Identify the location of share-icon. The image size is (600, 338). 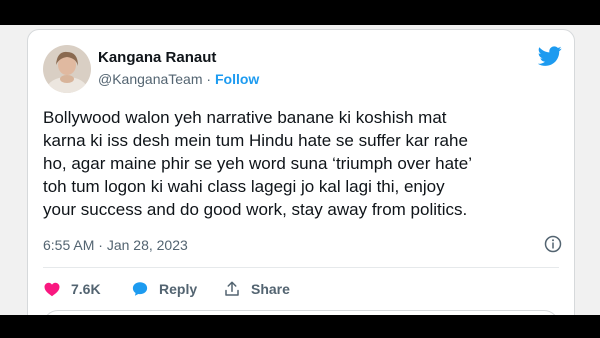
(232, 288).